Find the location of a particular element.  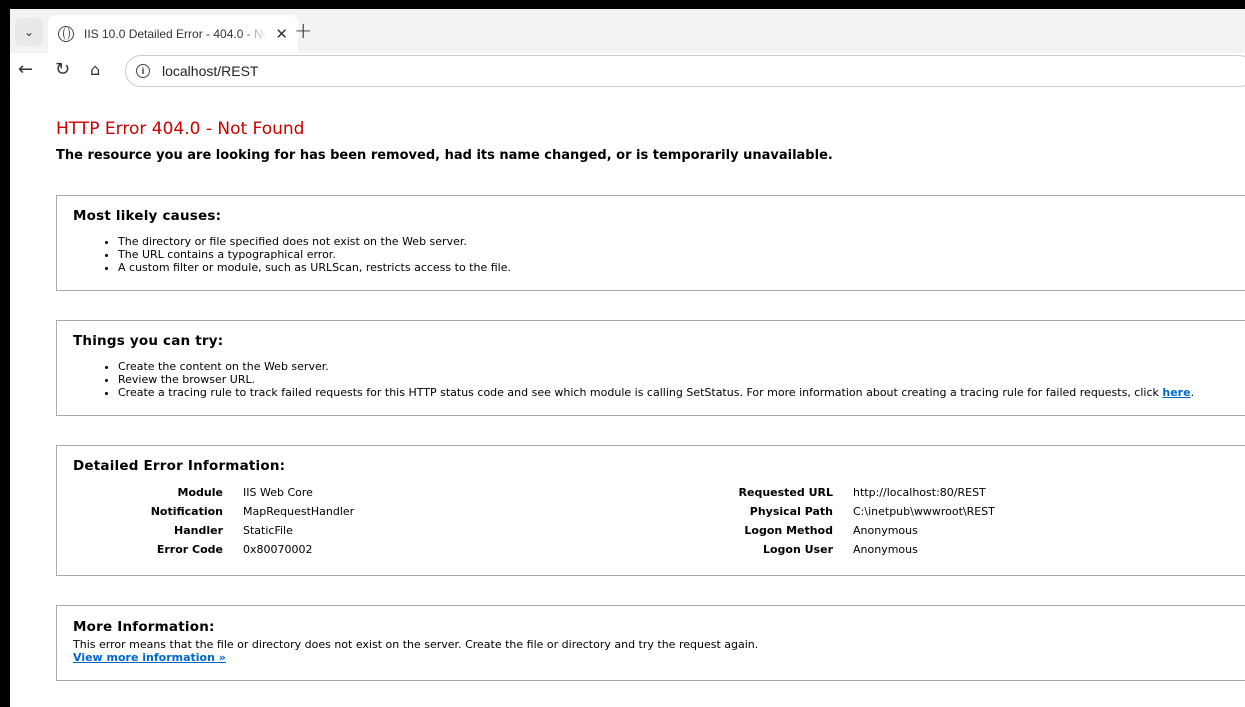

more-info-heading: More Information: is located at coordinates (144, 627).